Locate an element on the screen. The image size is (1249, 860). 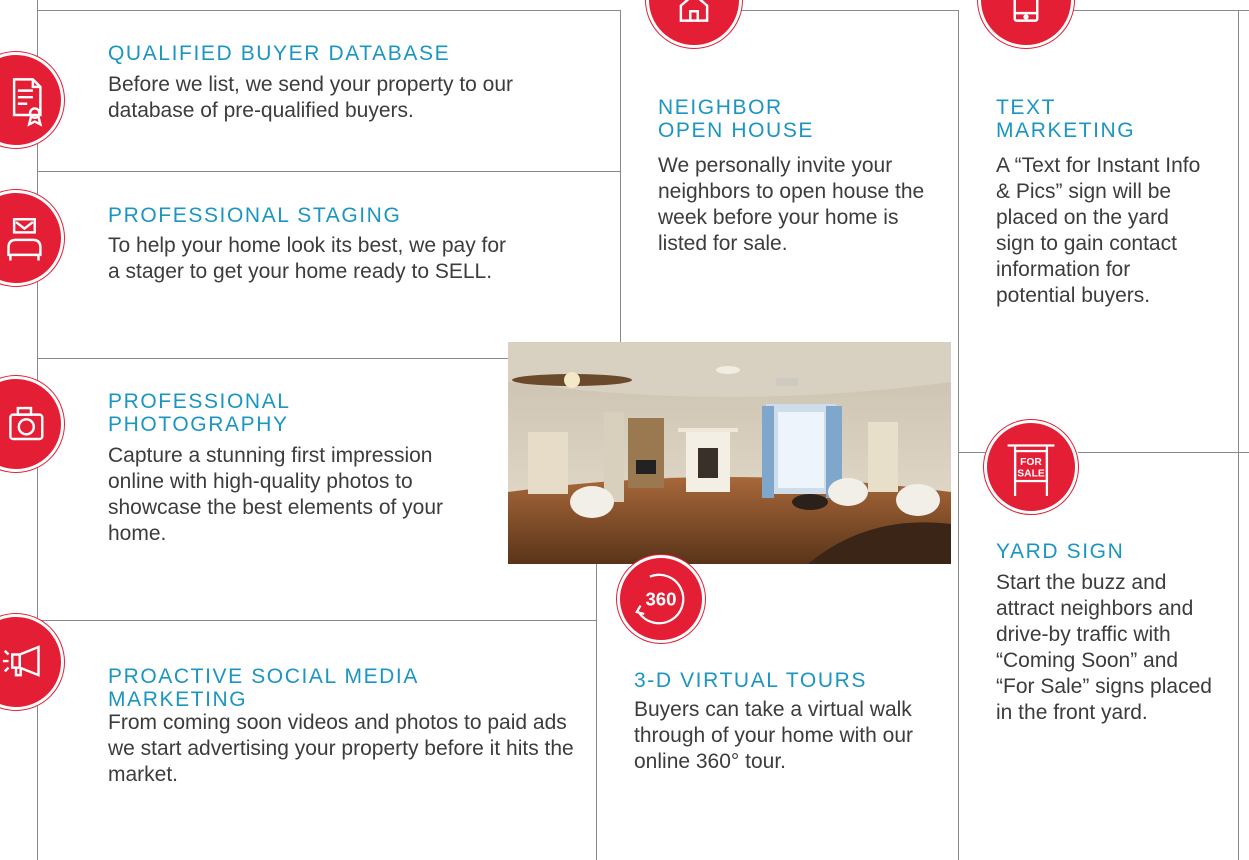
360-label: 360 is located at coordinates (660, 599).